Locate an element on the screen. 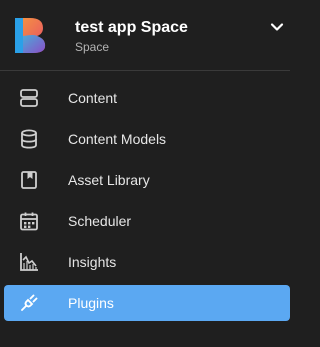 This screenshot has width=320, height=347. sidebar-item-label: Plugins is located at coordinates (91, 303).